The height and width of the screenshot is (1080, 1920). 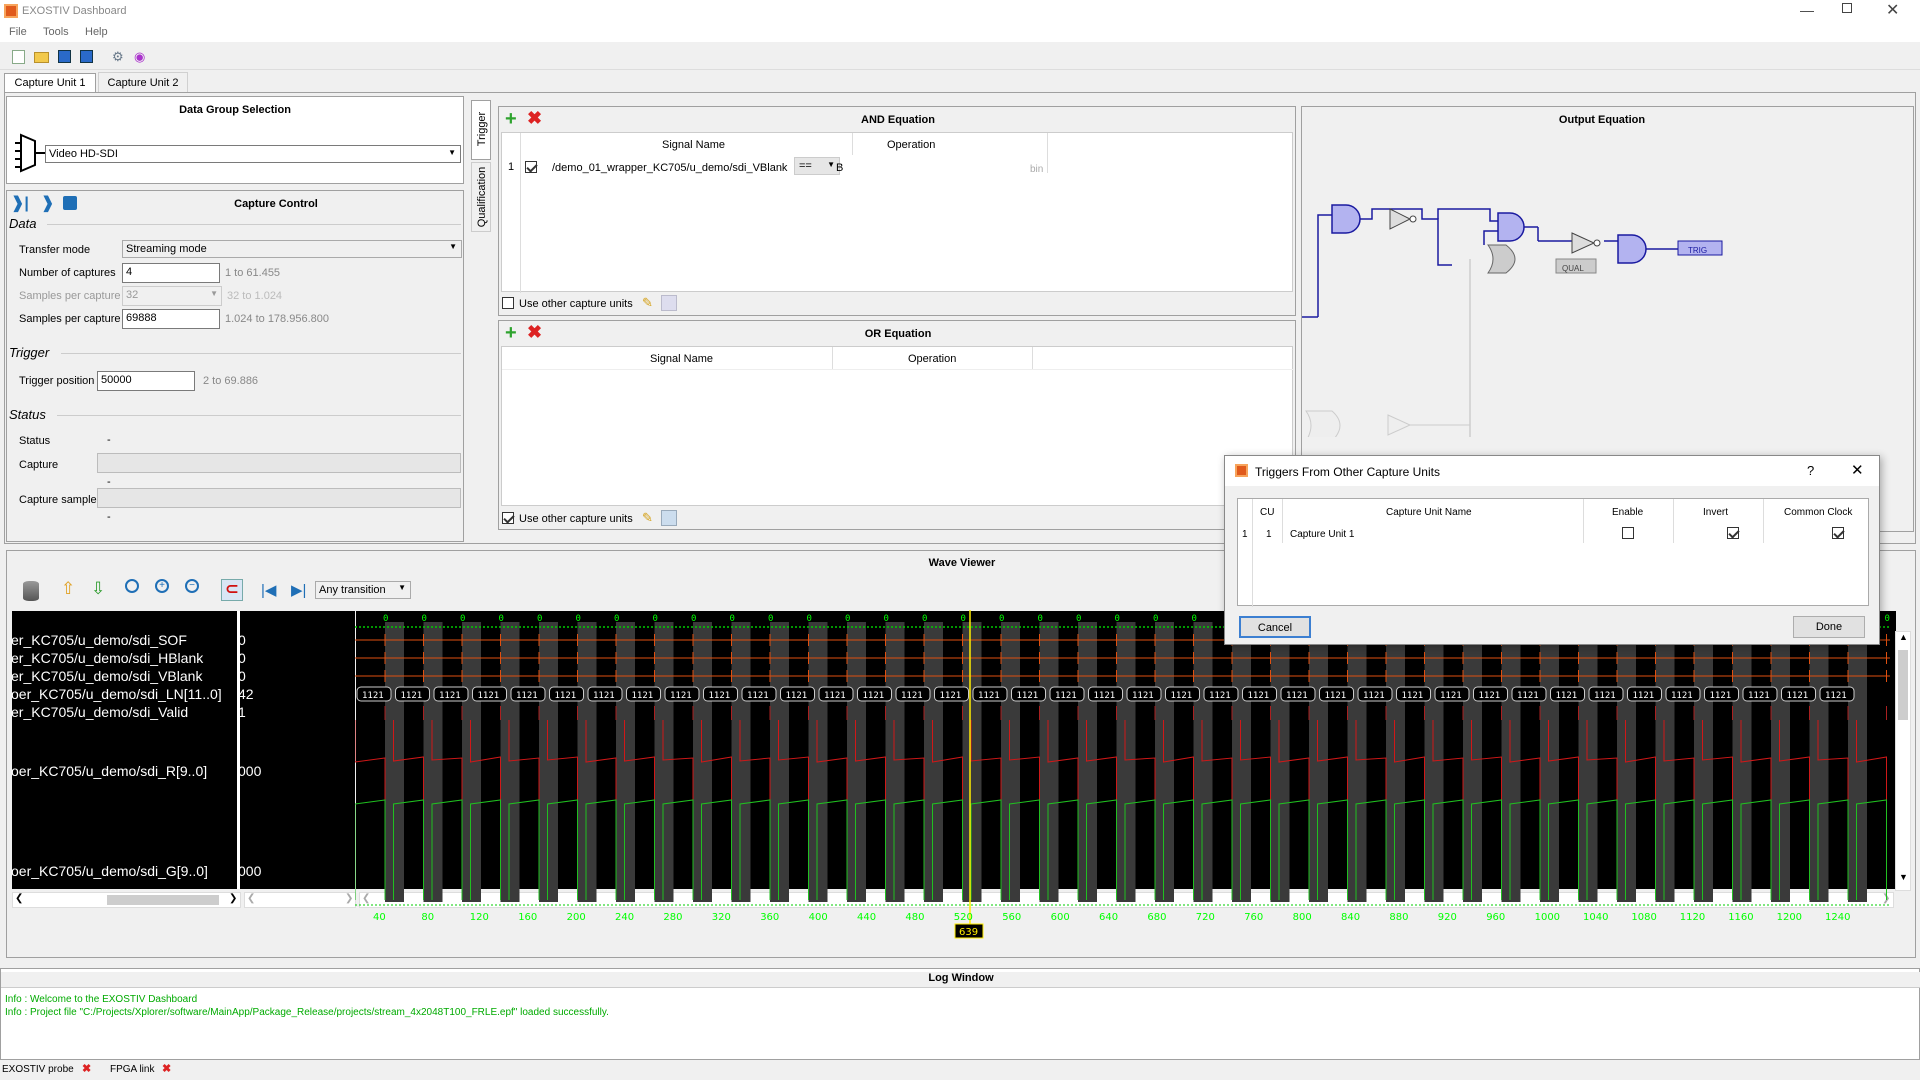 I want to click on save-as-icon, so click(x=86, y=56).